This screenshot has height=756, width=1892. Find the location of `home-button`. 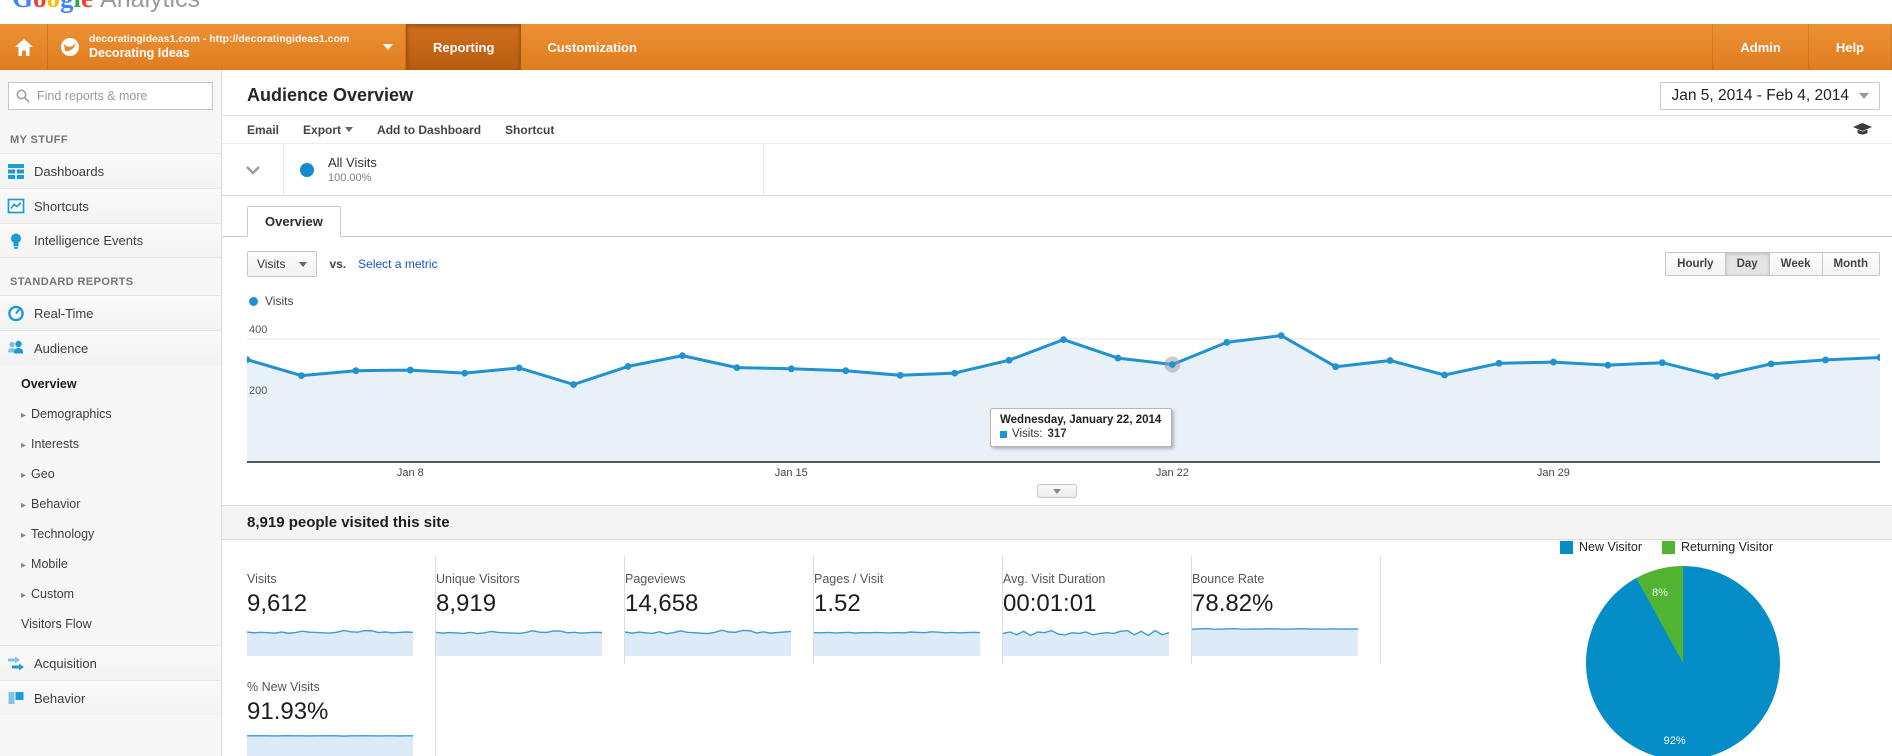

home-button is located at coordinates (24, 47).